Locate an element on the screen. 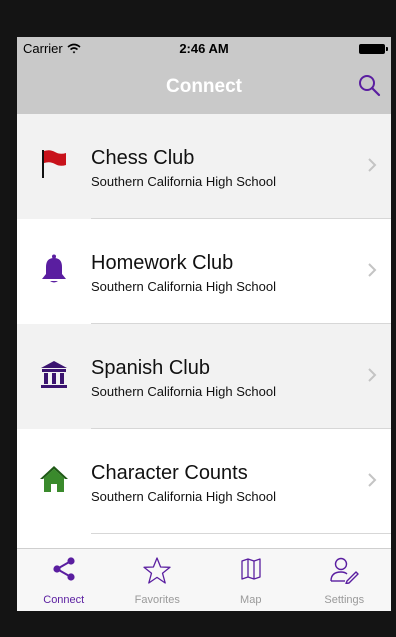 The height and width of the screenshot is (637, 396). bell-icon is located at coordinates (54, 268).